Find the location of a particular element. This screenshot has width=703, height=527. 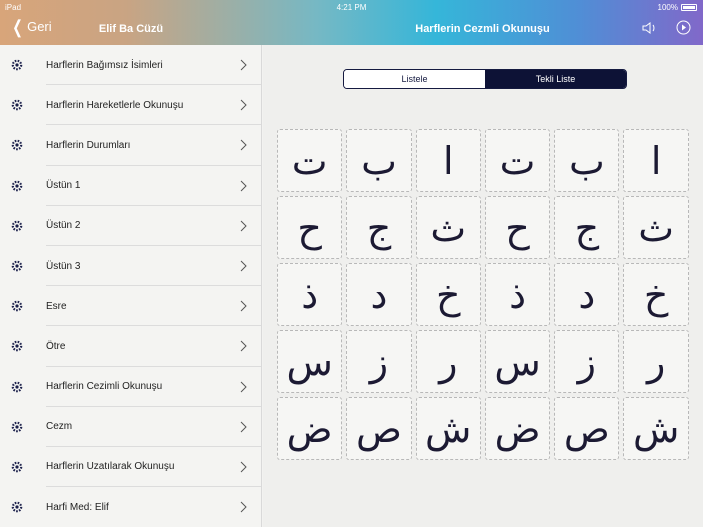

letter-row: ت ب ا ت ب ا is located at coordinates (483, 160).